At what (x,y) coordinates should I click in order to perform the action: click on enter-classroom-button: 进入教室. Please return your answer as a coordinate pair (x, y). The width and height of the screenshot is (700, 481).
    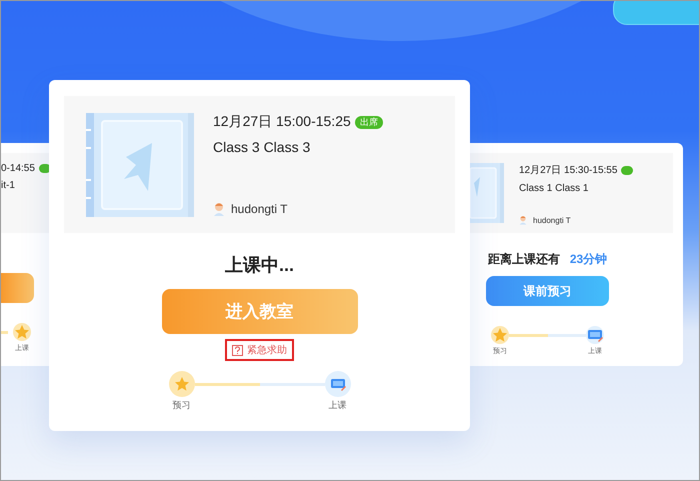
    Looking at the image, I should click on (260, 311).